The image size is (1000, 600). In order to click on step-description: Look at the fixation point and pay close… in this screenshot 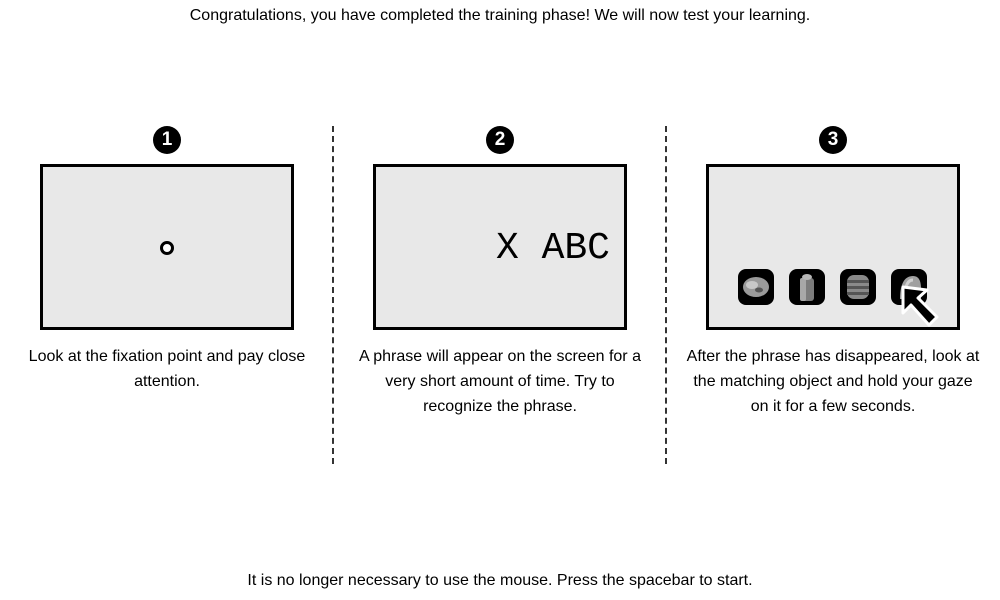, I will do `click(167, 369)`.